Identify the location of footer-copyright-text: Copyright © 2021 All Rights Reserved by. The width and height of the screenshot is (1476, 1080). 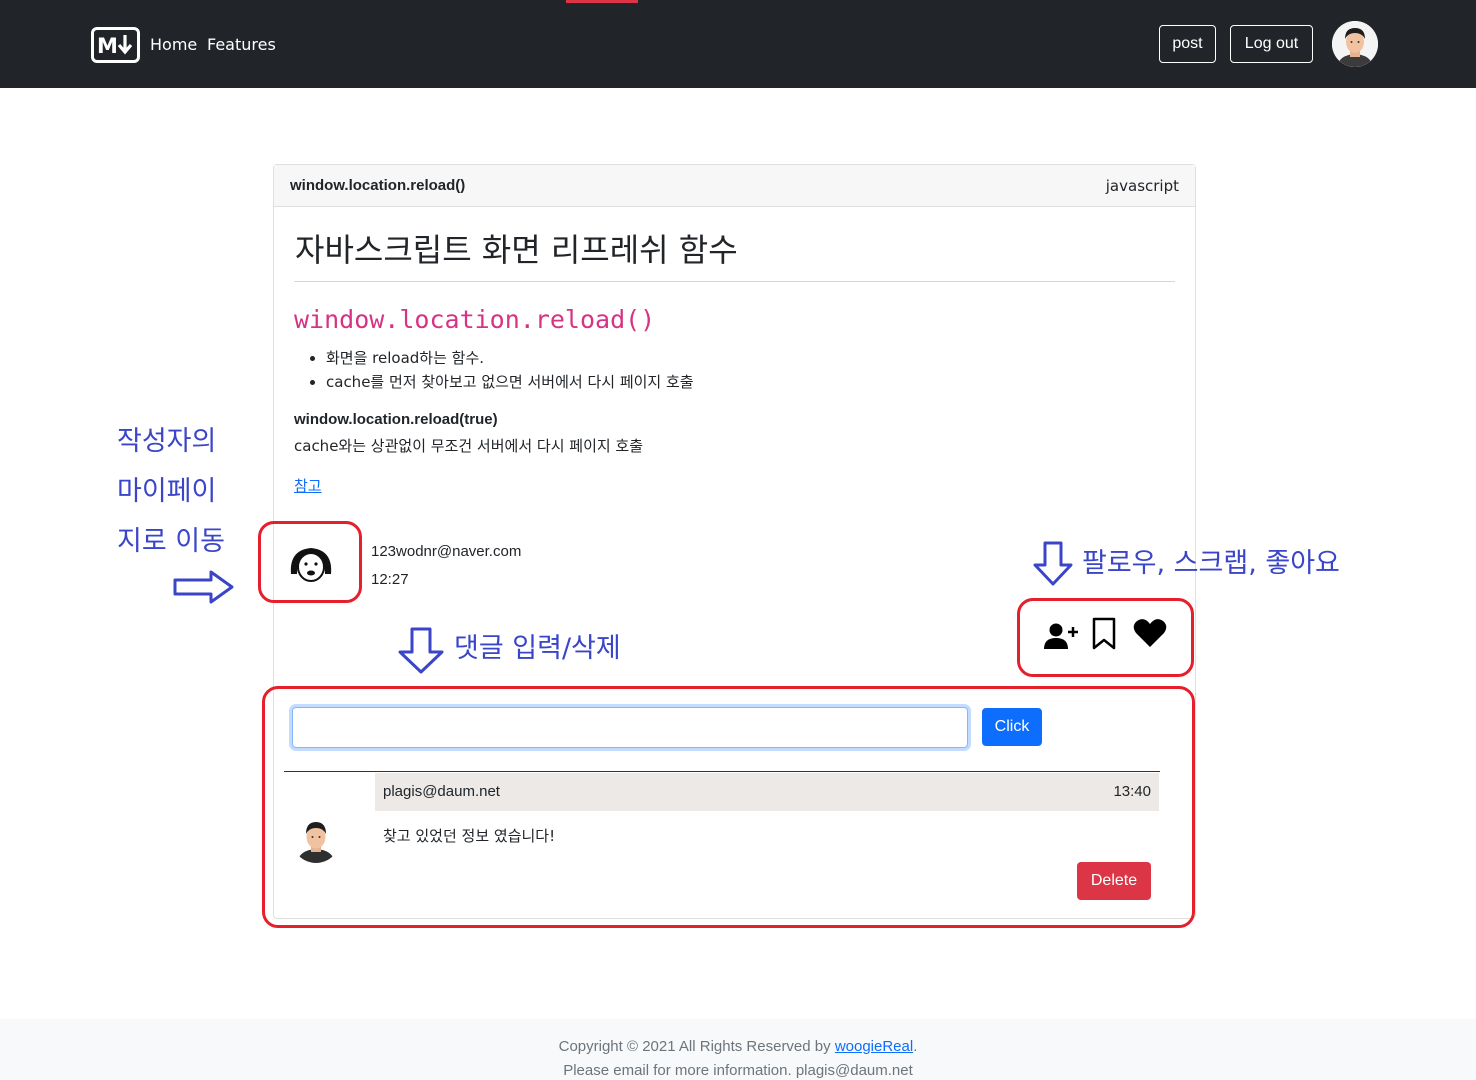
(696, 1046).